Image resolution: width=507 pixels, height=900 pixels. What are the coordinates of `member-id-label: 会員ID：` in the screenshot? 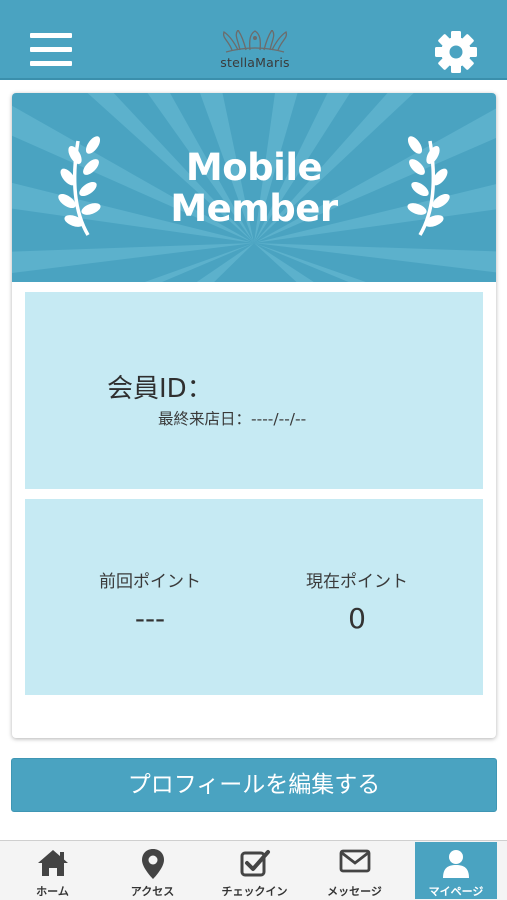 It's located at (160, 389).